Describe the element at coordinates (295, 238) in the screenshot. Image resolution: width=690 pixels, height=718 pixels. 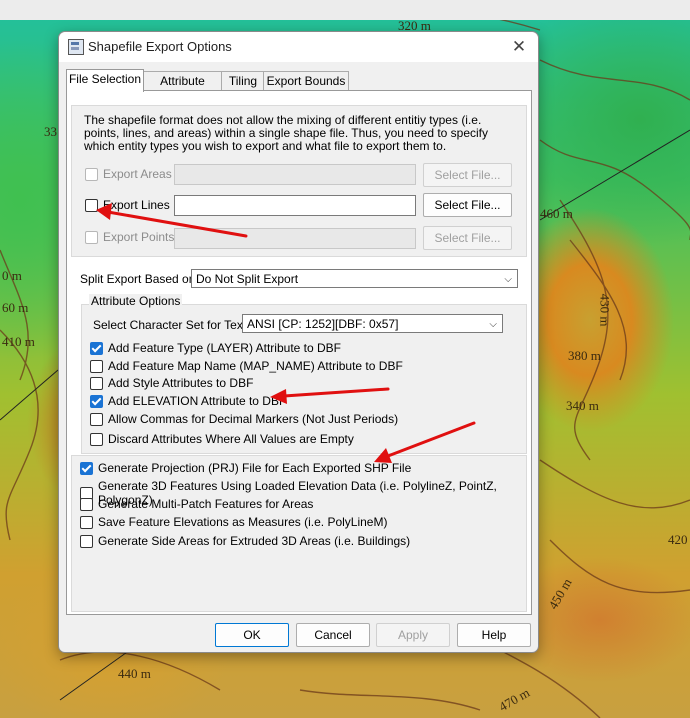
I see `export-points-file-field` at that location.